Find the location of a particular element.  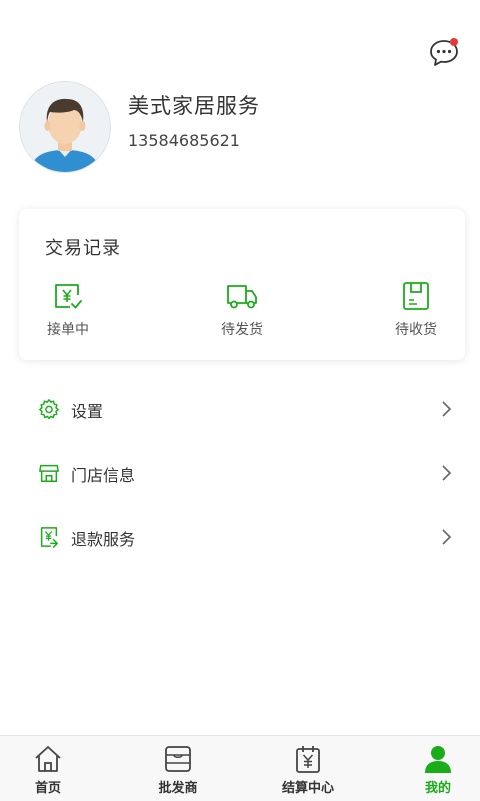

package-icon is located at coordinates (416, 296).